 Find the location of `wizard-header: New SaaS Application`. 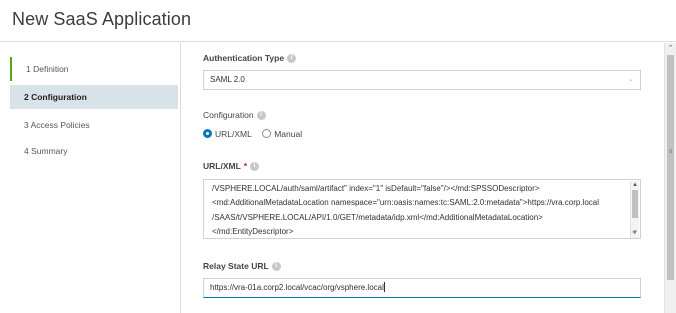

wizard-header: New SaaS Application is located at coordinates (338, 21).